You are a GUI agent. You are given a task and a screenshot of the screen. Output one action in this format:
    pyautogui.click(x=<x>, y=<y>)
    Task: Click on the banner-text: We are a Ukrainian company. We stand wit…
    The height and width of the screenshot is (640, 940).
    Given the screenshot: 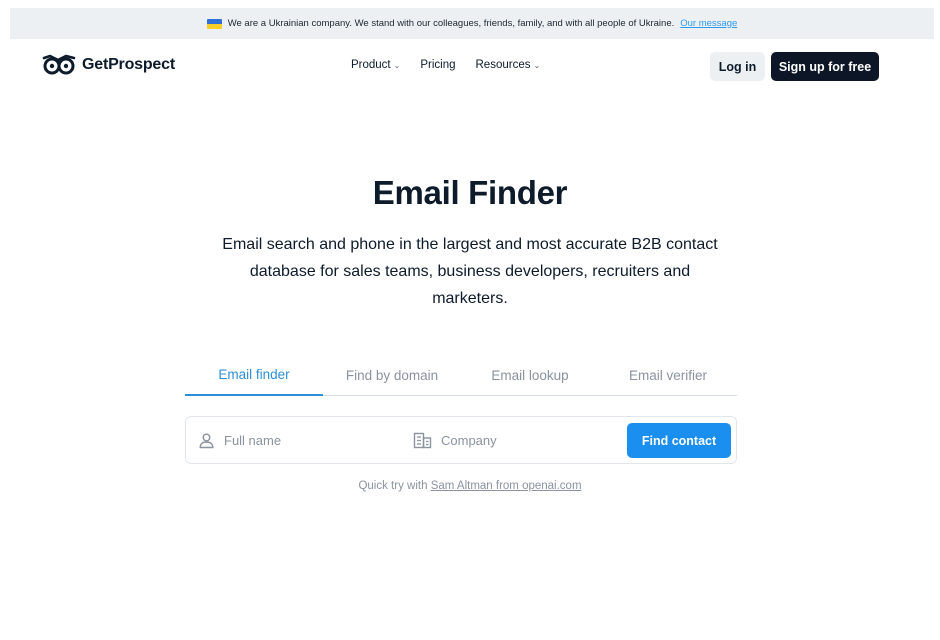 What is the action you would take?
    pyautogui.click(x=451, y=23)
    